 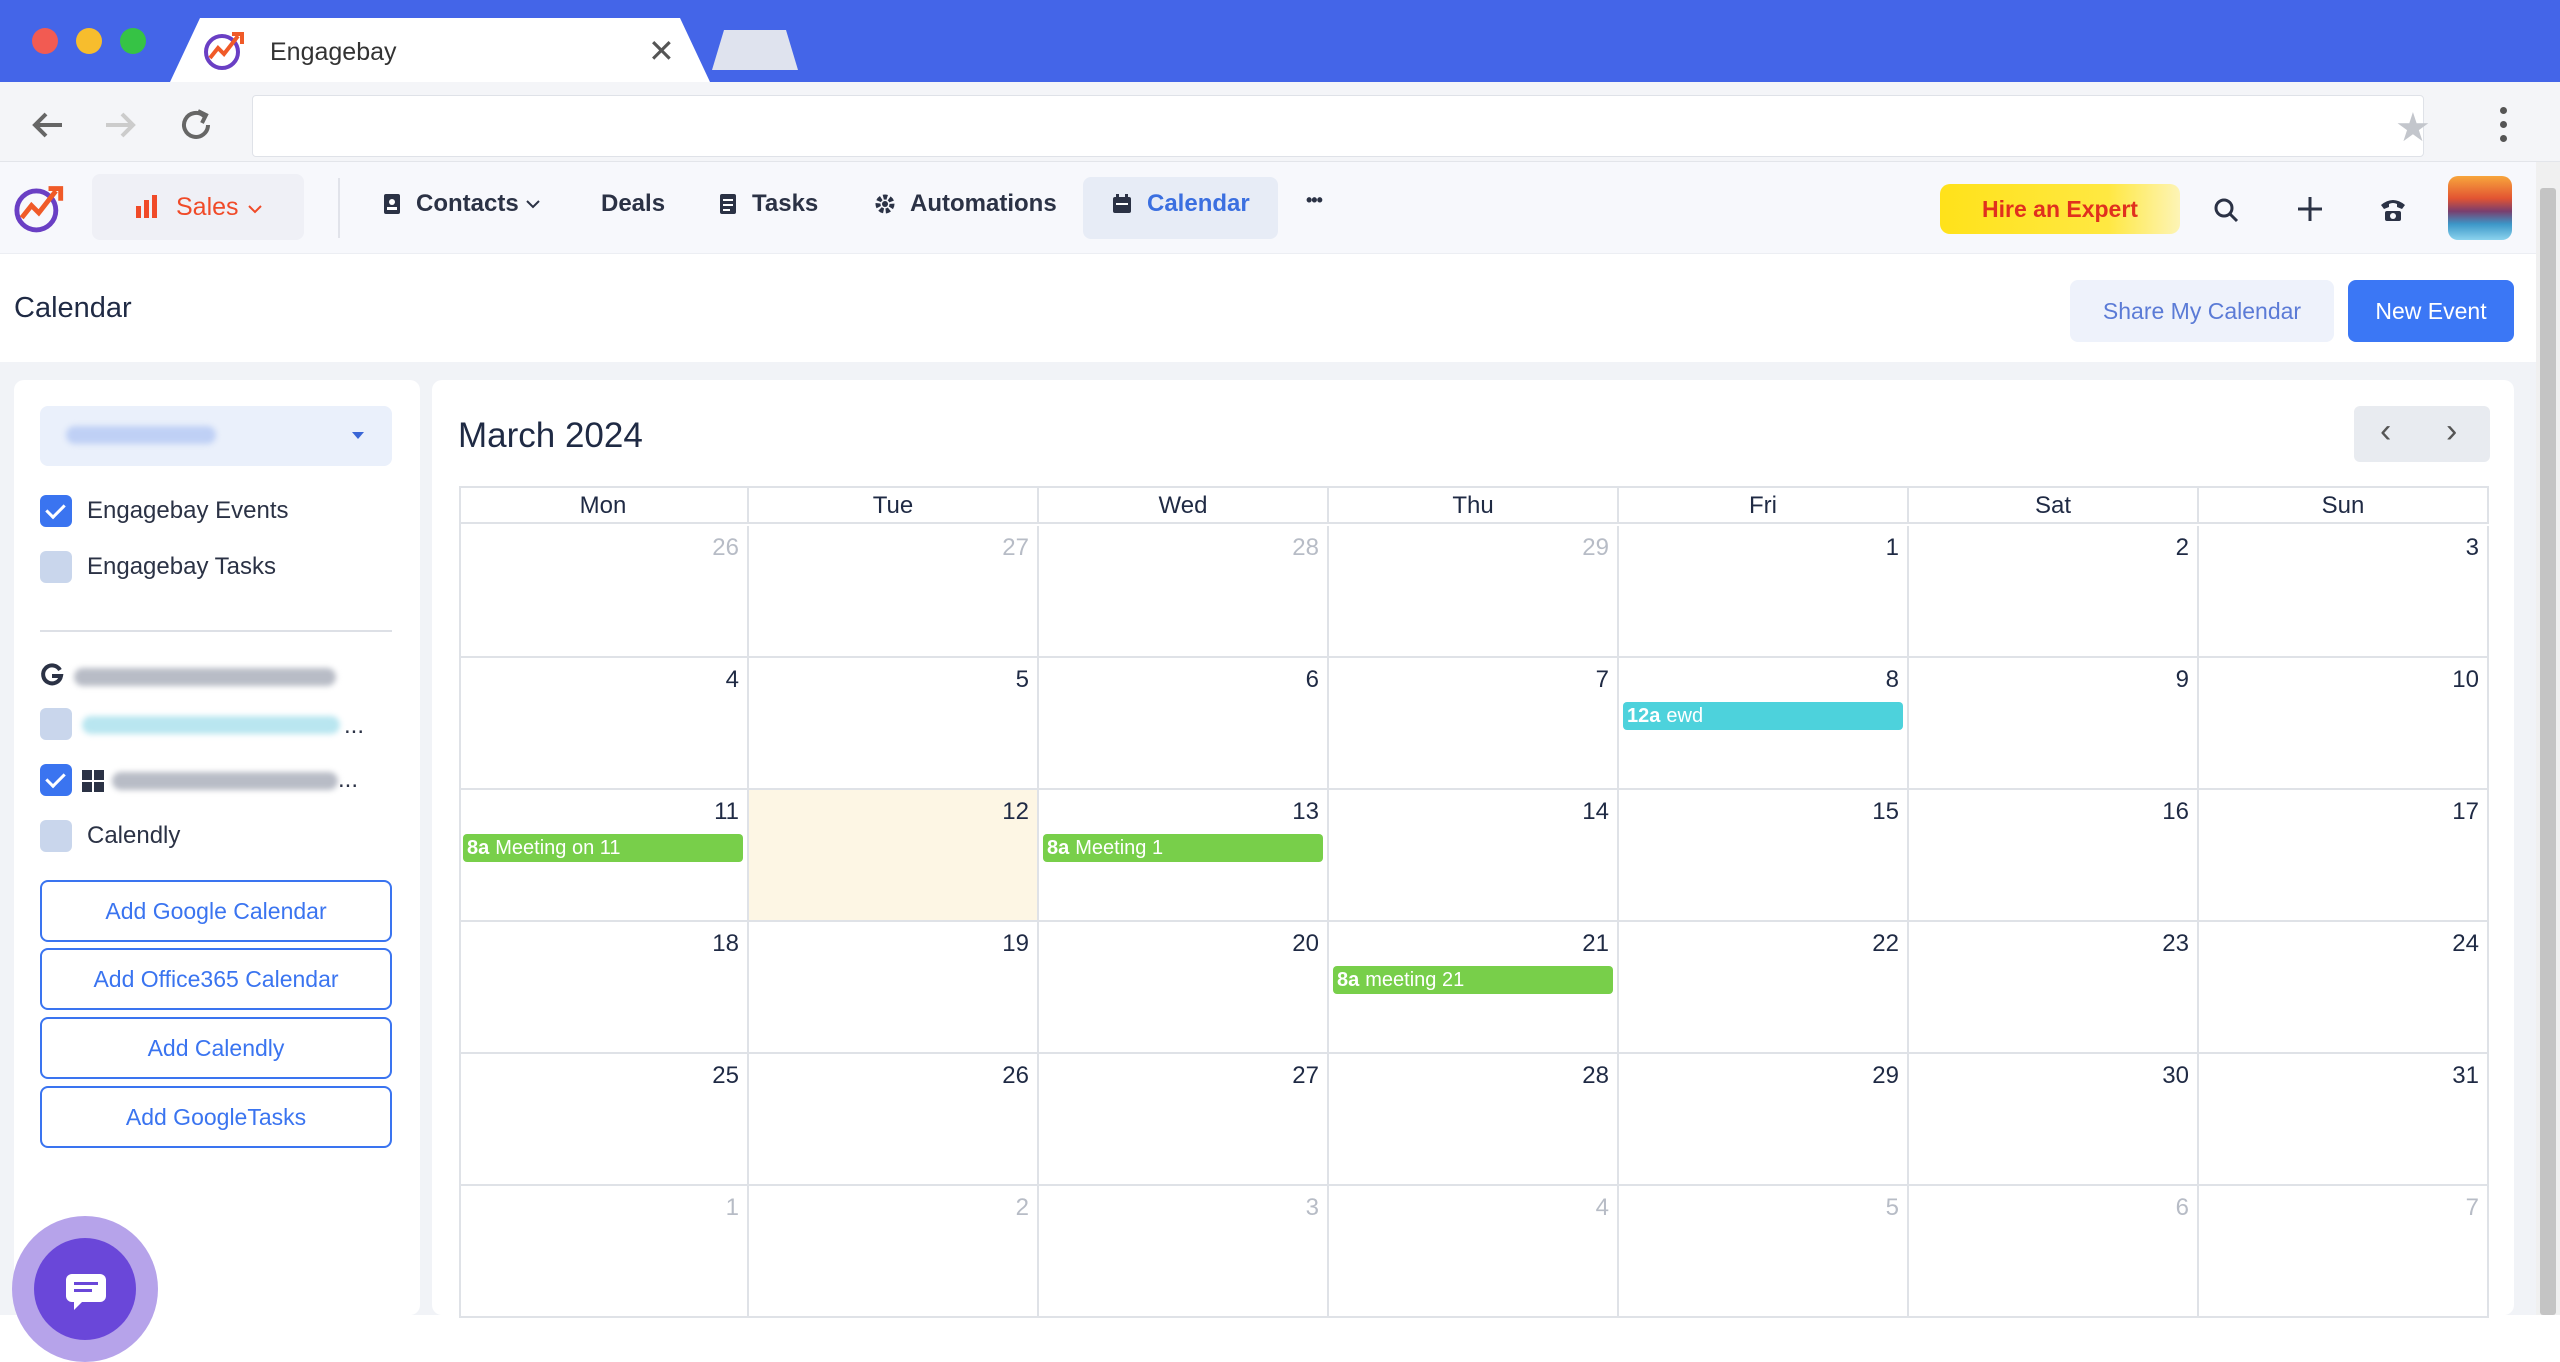 What do you see at coordinates (894, 988) in the screenshot?
I see `day-cell: 19` at bounding box center [894, 988].